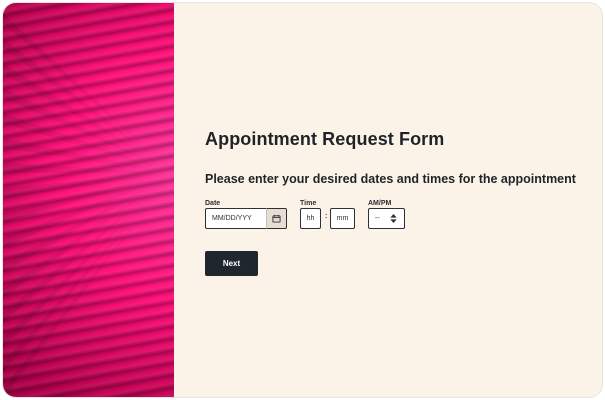  What do you see at coordinates (393, 218) in the screenshot?
I see `updown-caret-icon` at bounding box center [393, 218].